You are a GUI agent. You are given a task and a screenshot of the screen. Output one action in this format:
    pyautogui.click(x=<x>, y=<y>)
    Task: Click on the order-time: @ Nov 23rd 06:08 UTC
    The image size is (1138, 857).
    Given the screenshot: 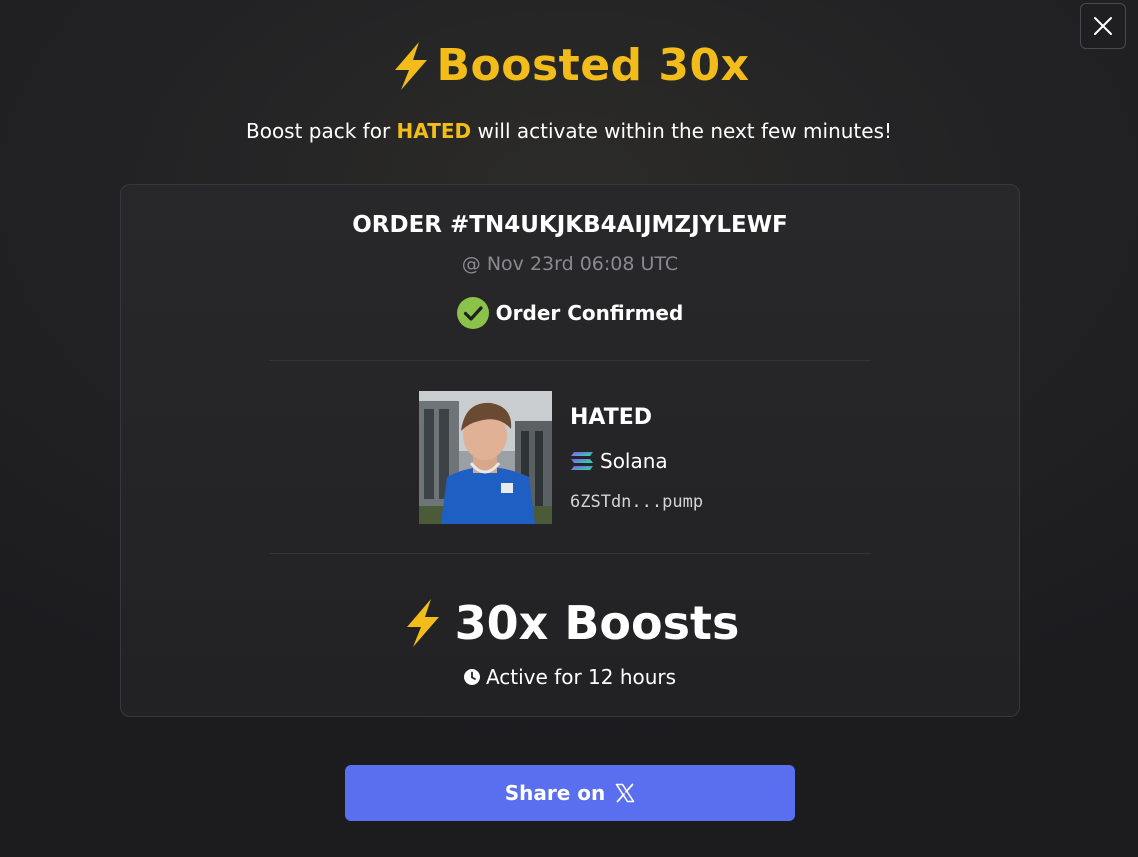 What is the action you would take?
    pyautogui.click(x=570, y=264)
    